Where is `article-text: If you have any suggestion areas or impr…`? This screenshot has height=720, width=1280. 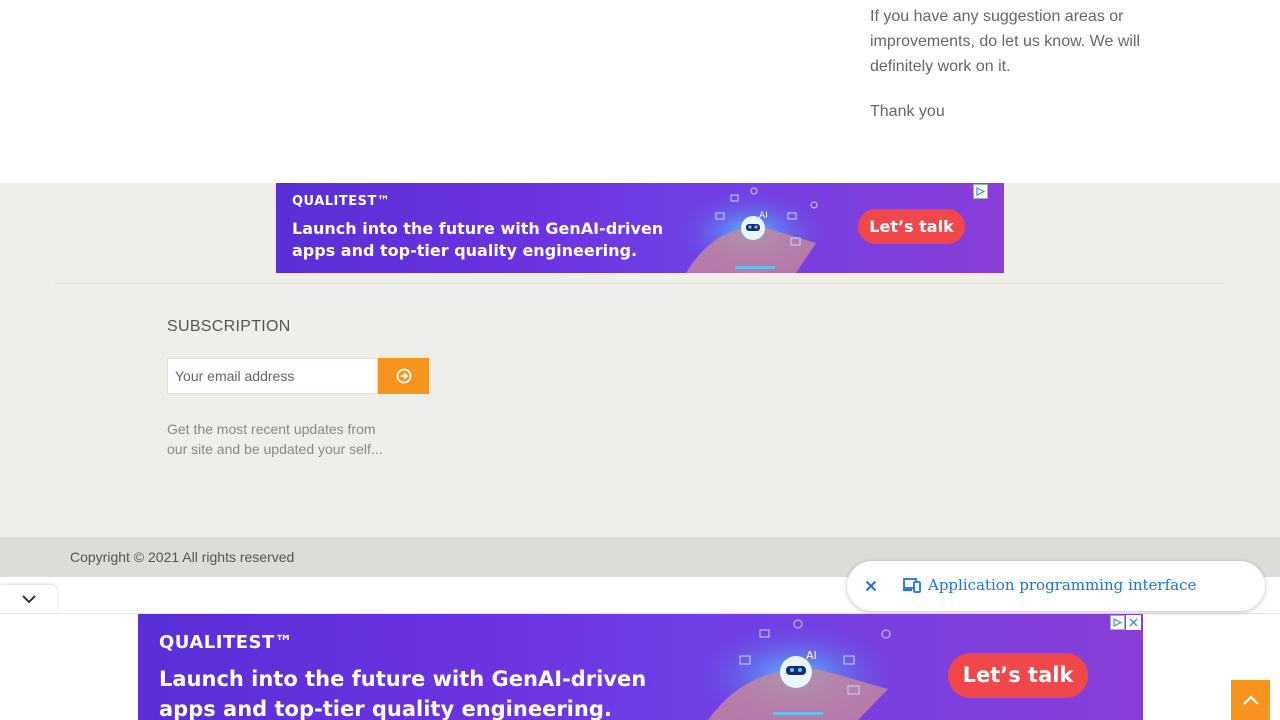 article-text: If you have any suggestion areas or impr… is located at coordinates (1020, 74).